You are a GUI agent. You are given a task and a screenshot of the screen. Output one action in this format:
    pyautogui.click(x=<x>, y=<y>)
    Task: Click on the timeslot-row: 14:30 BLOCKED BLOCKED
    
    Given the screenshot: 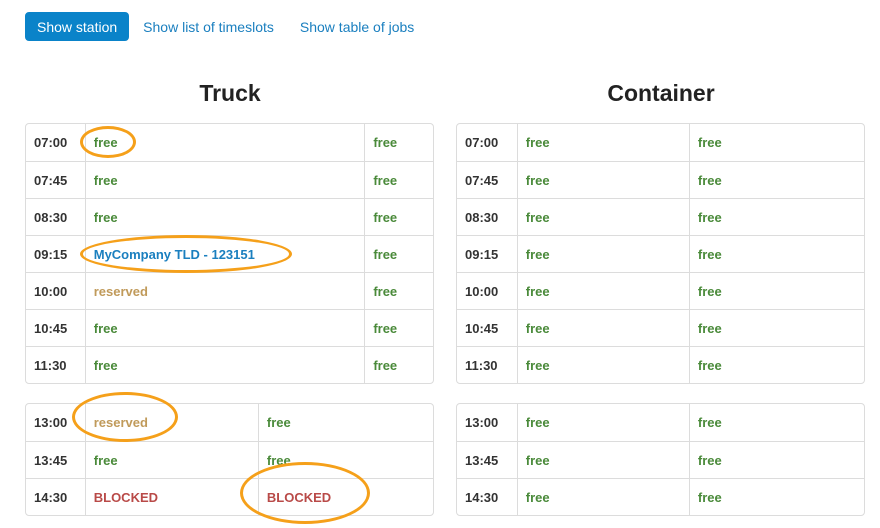 What is the action you would take?
    pyautogui.click(x=229, y=496)
    